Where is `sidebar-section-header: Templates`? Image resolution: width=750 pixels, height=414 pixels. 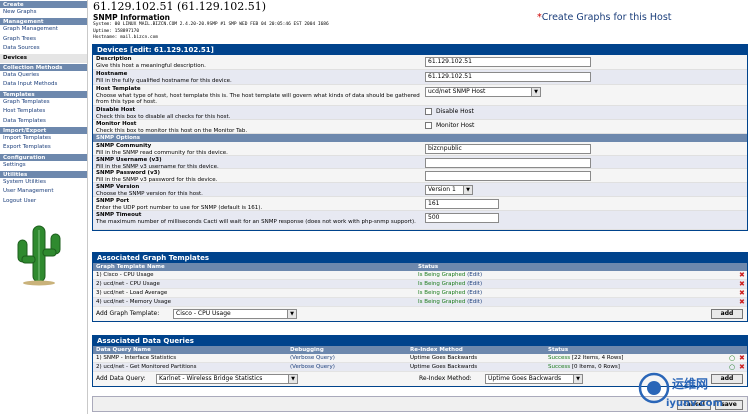 sidebar-section-header: Templates is located at coordinates (43, 93).